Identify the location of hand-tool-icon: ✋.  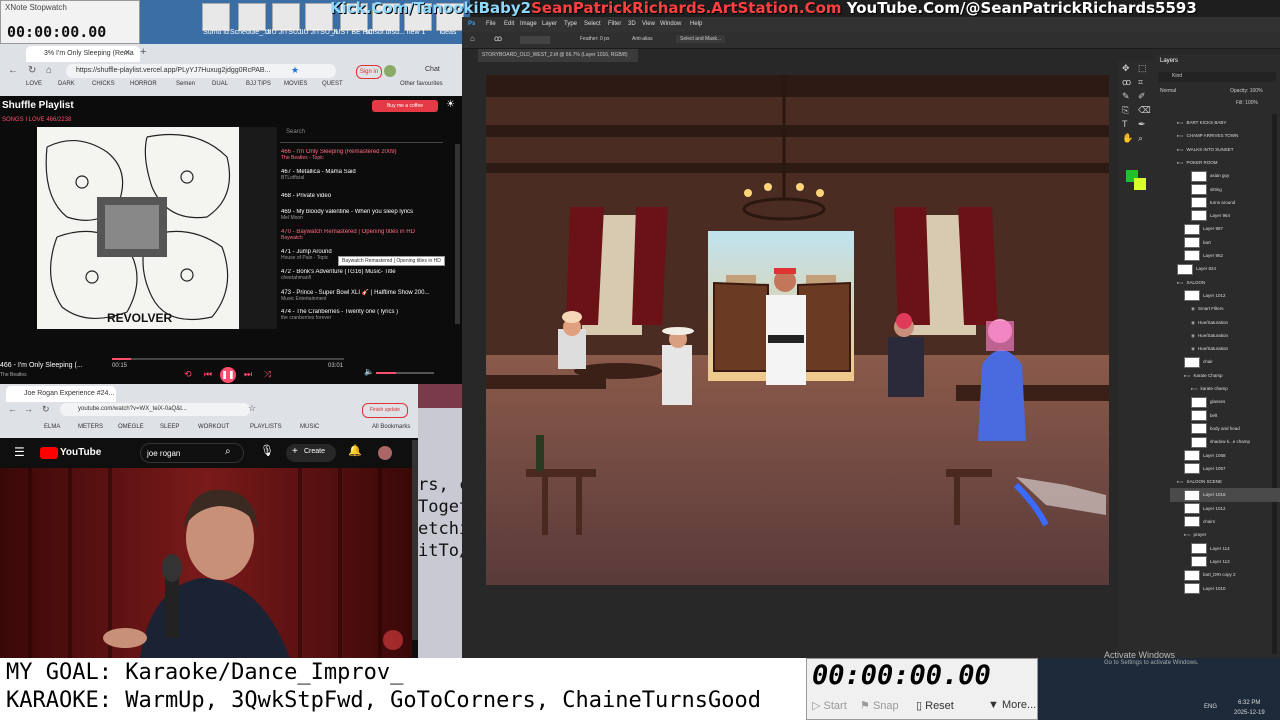
(1127, 138).